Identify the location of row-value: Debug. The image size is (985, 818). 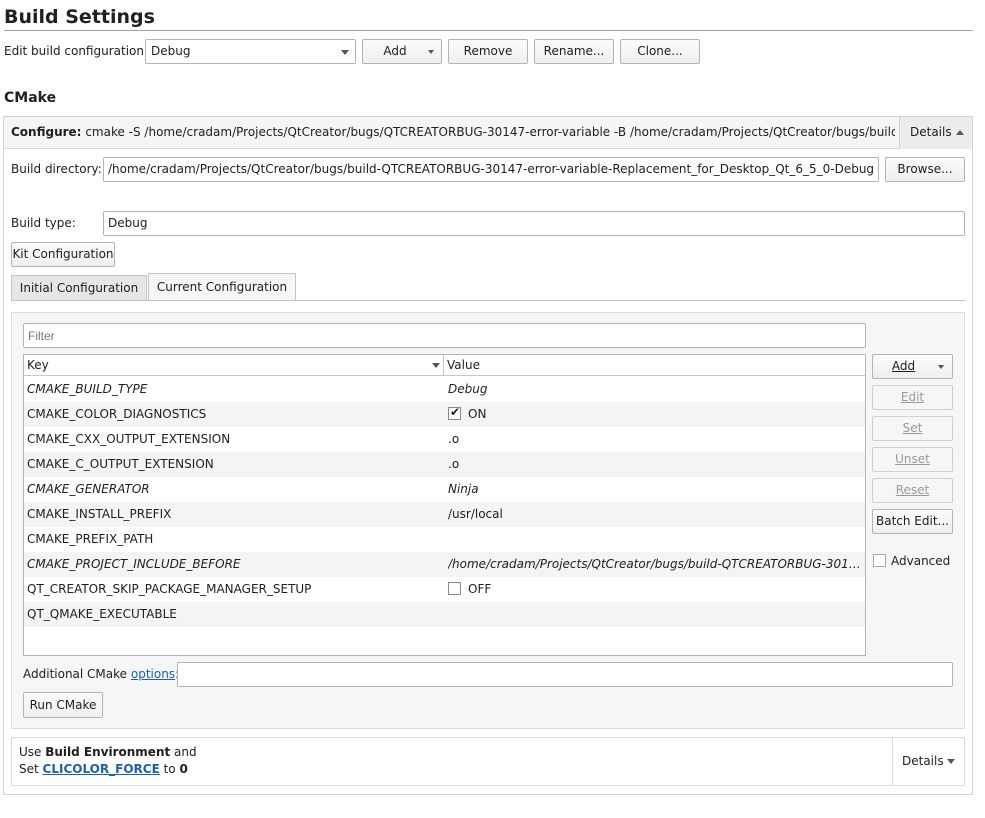
(468, 389).